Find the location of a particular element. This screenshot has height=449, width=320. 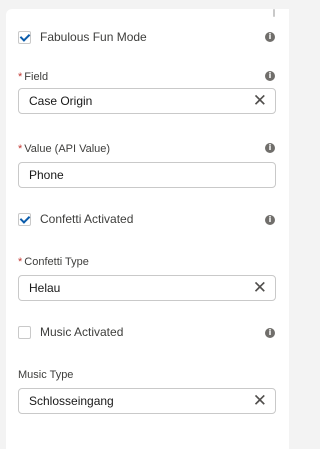

music-activated-label: Music Activated is located at coordinates (82, 332).